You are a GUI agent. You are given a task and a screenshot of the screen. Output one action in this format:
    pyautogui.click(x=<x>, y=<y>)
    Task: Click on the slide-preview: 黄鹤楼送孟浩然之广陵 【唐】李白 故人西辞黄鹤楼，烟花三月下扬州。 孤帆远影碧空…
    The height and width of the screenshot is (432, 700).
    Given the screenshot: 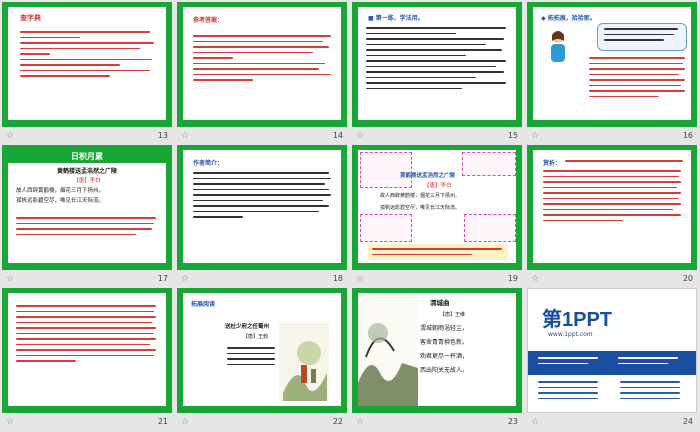 What is the action you would take?
    pyautogui.click(x=437, y=207)
    